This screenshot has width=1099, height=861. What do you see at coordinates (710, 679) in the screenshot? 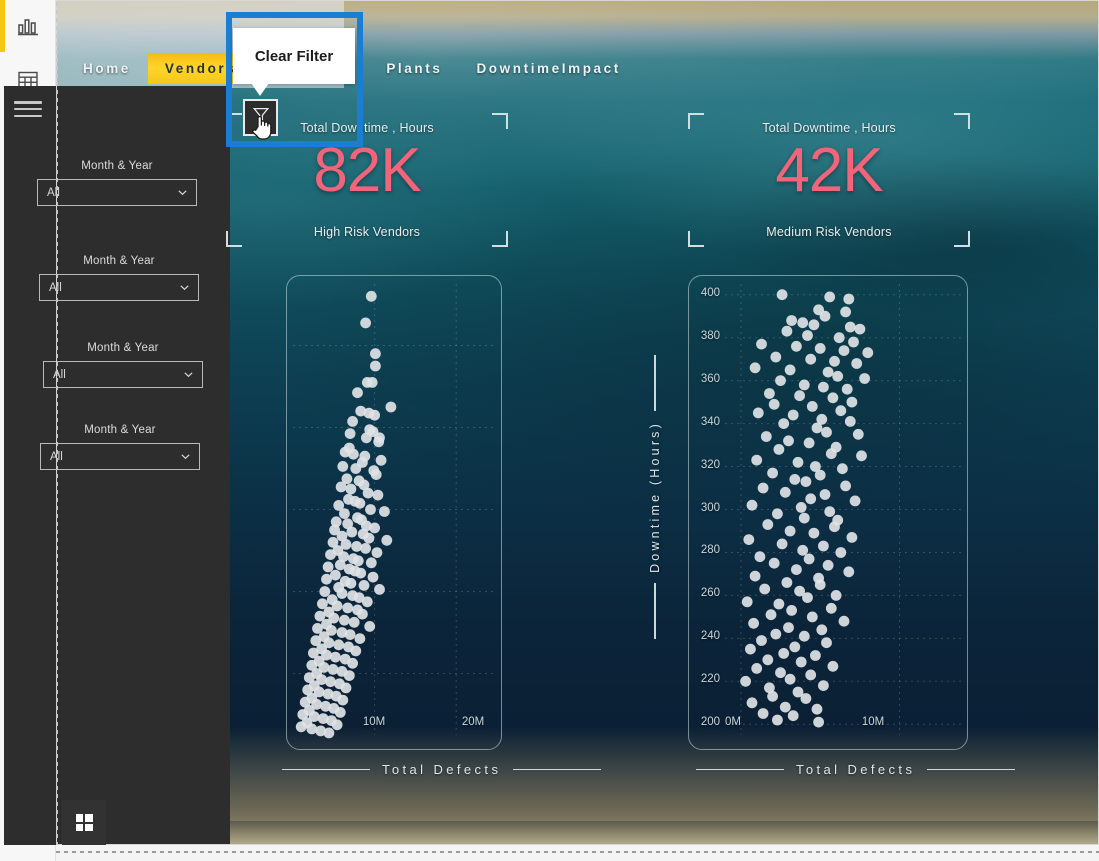
I see `y-tick-label: 220` at bounding box center [710, 679].